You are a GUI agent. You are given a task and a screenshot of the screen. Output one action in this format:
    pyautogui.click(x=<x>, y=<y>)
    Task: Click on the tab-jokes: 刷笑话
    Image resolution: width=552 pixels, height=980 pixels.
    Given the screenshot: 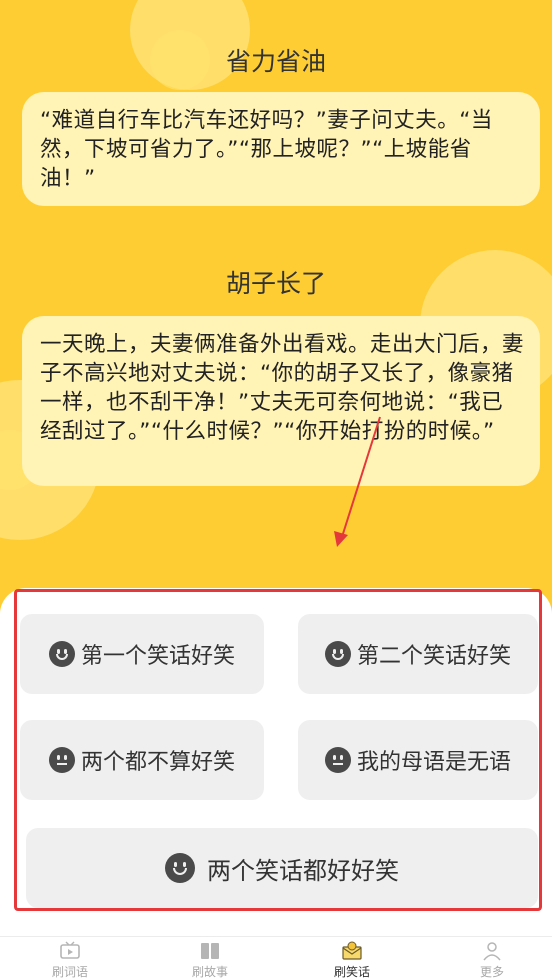 What is the action you would take?
    pyautogui.click(x=352, y=960)
    